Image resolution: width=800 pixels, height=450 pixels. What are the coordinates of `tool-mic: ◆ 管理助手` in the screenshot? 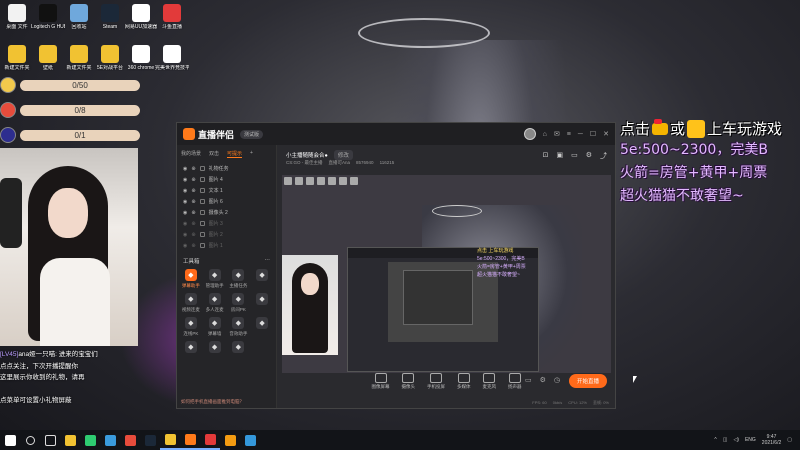 It's located at (215, 279).